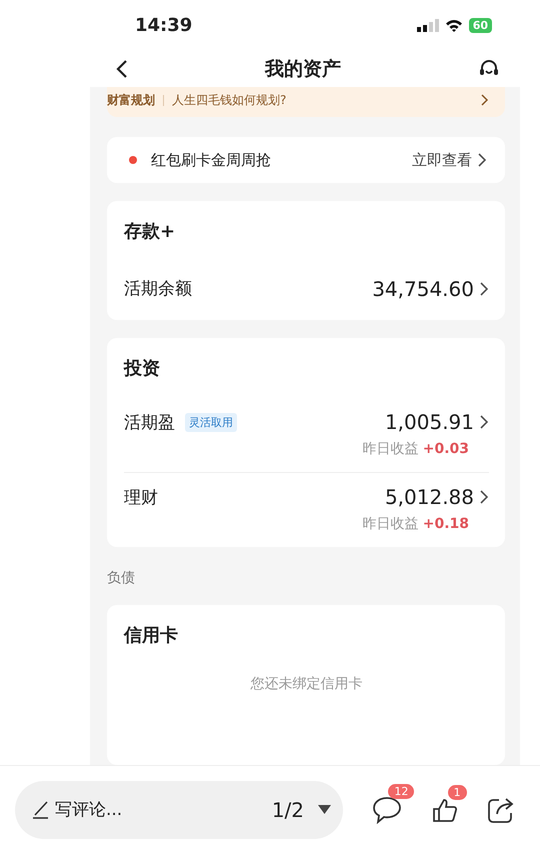 The image size is (540, 853). I want to click on page-indicator: 1/2, so click(288, 810).